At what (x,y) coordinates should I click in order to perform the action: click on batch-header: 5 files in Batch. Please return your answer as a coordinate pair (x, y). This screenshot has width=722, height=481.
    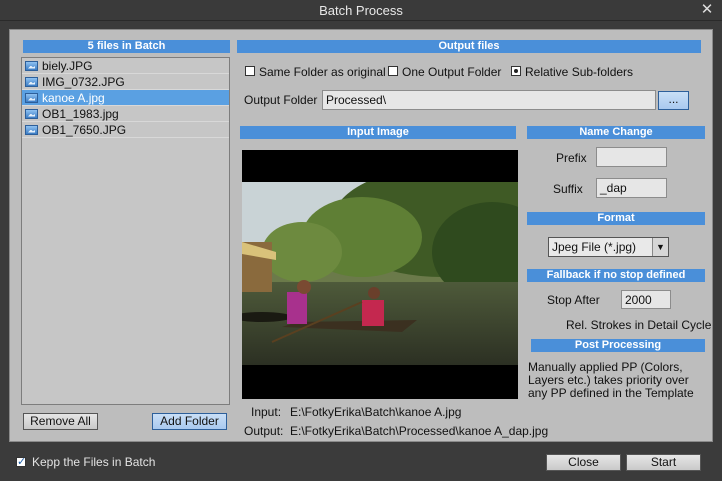
    Looking at the image, I should click on (126, 46).